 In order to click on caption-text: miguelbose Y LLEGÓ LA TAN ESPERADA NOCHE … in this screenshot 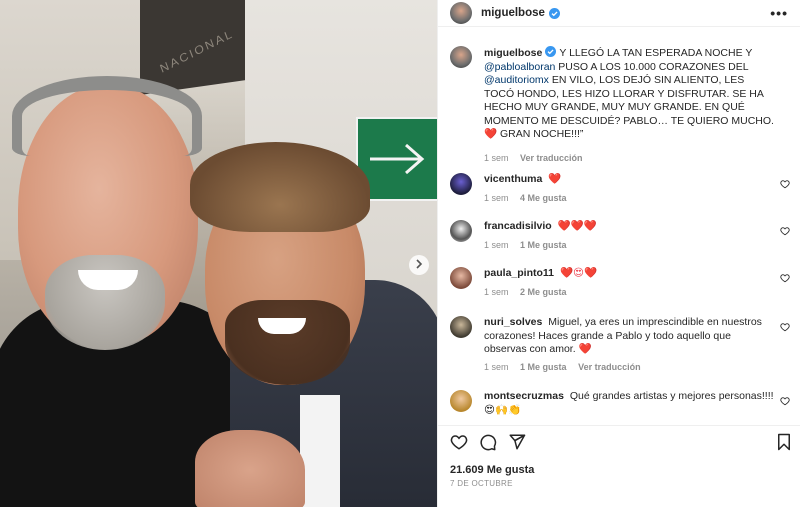, I will do `click(629, 93)`.